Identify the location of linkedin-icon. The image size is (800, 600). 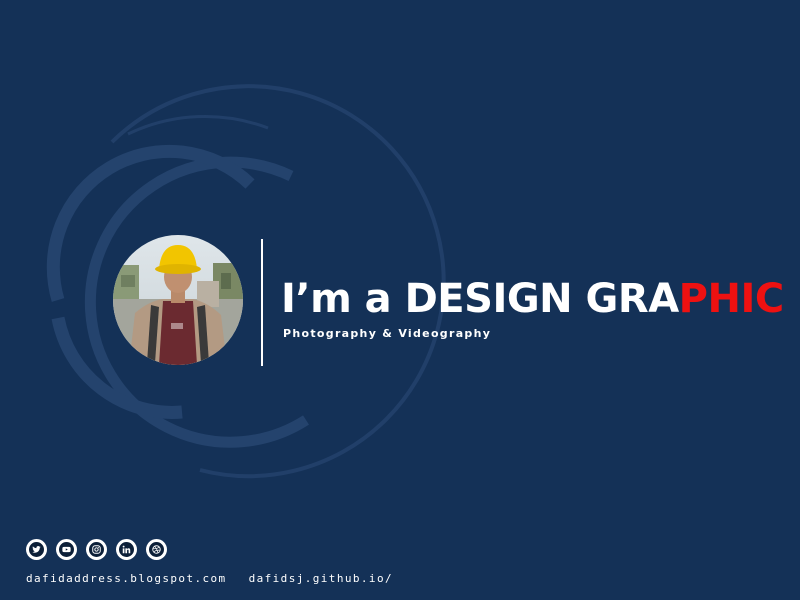
(126, 549).